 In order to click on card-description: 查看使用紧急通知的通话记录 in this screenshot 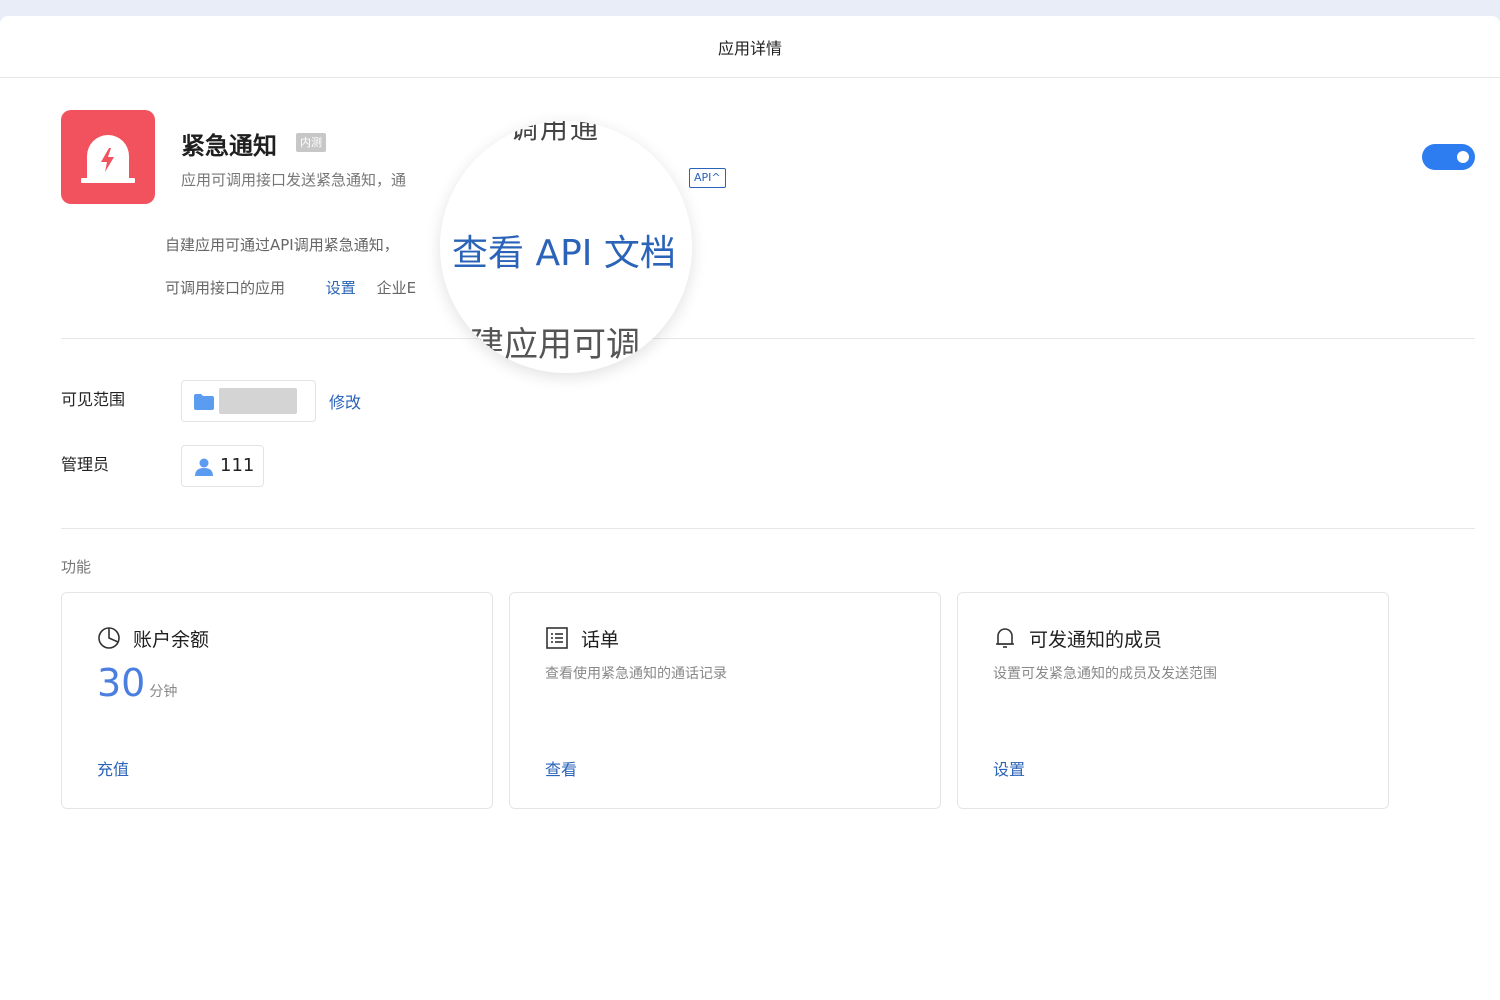, I will do `click(636, 674)`.